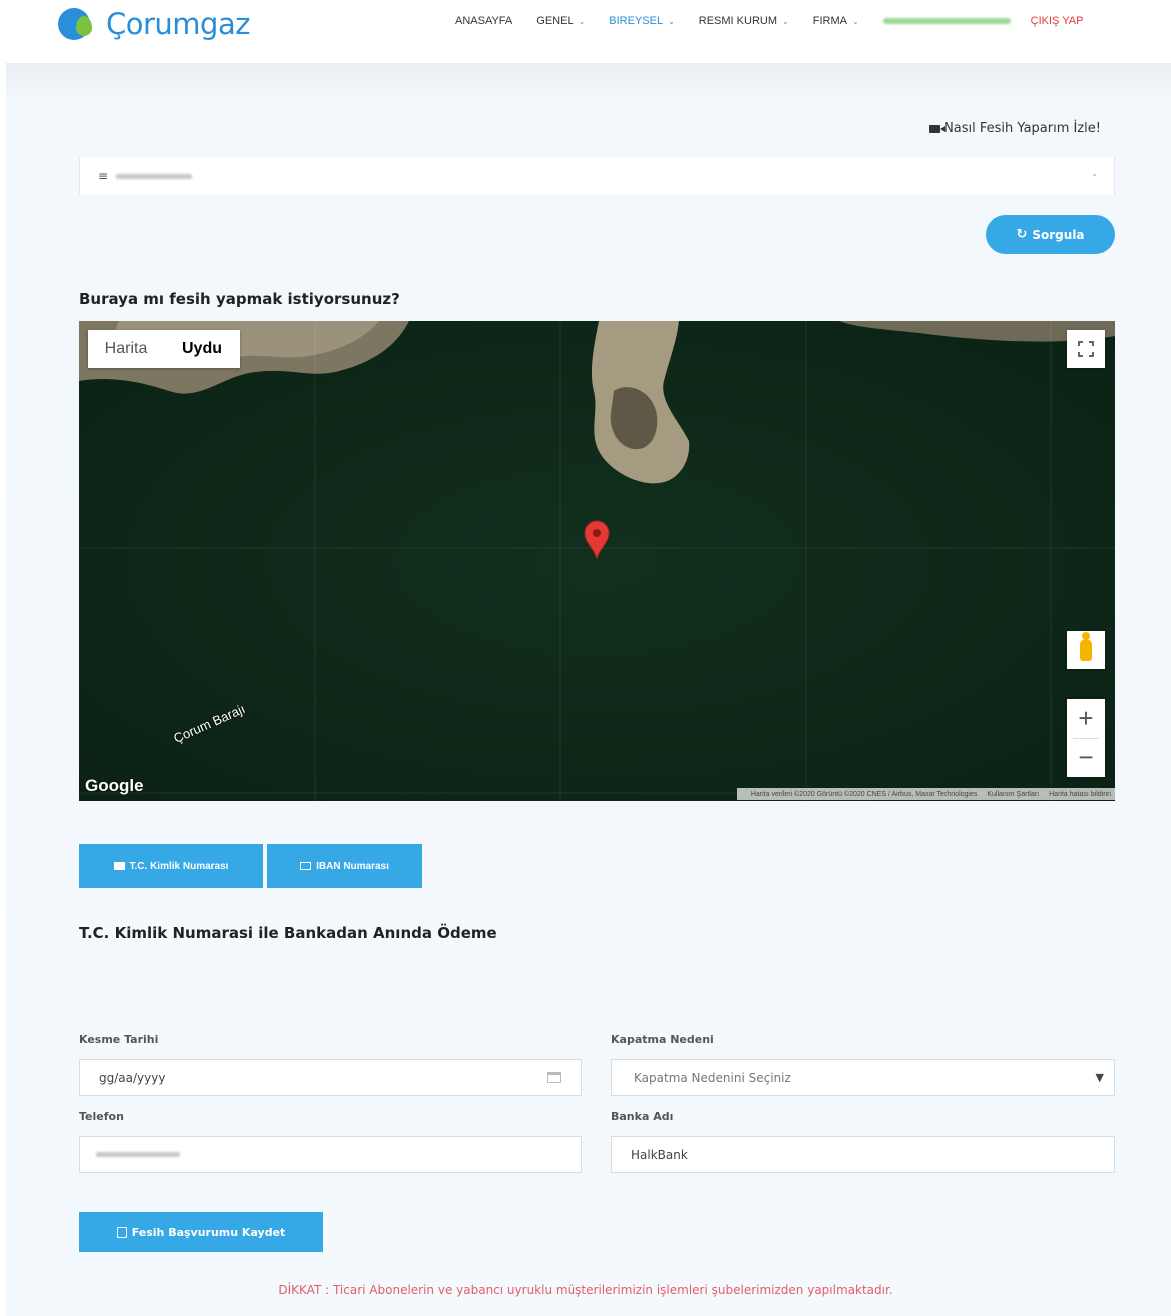  What do you see at coordinates (1015, 128) in the screenshot?
I see `how-to-video-link: Nasıl Fesih Yaparım İzle!` at bounding box center [1015, 128].